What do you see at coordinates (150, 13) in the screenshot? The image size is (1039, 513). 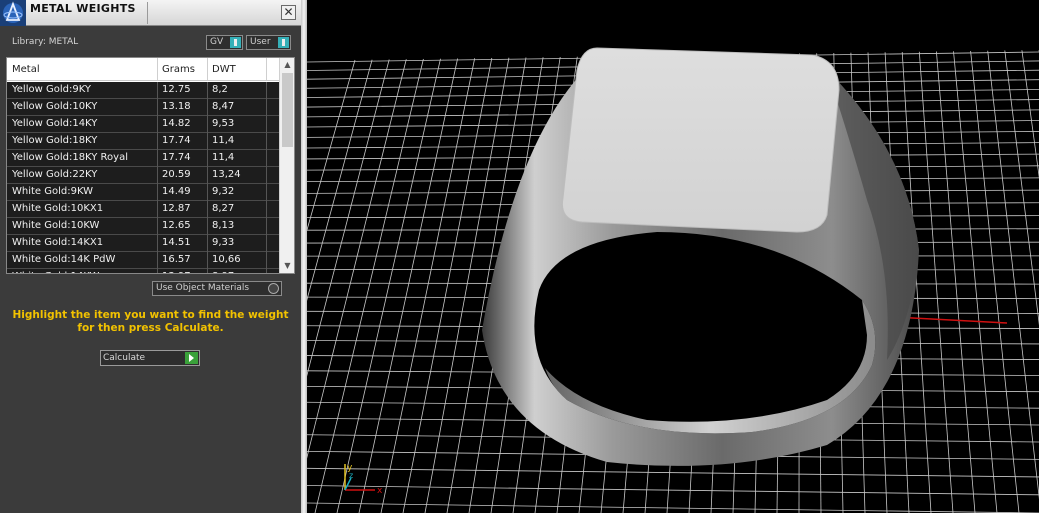 I see `panel-titlebar: METAL WEIGHTS ✕` at bounding box center [150, 13].